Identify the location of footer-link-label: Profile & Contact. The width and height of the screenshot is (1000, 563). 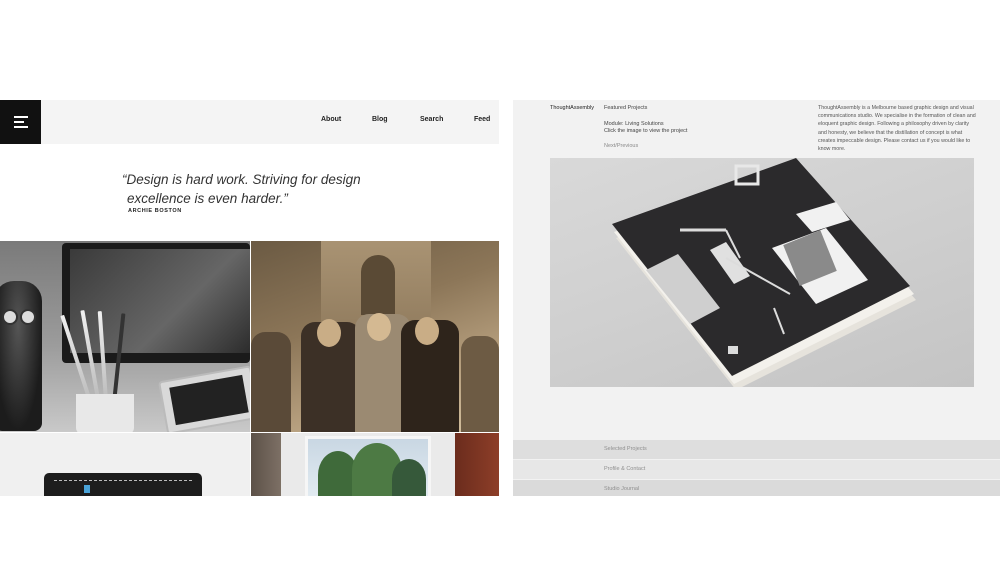
(625, 469).